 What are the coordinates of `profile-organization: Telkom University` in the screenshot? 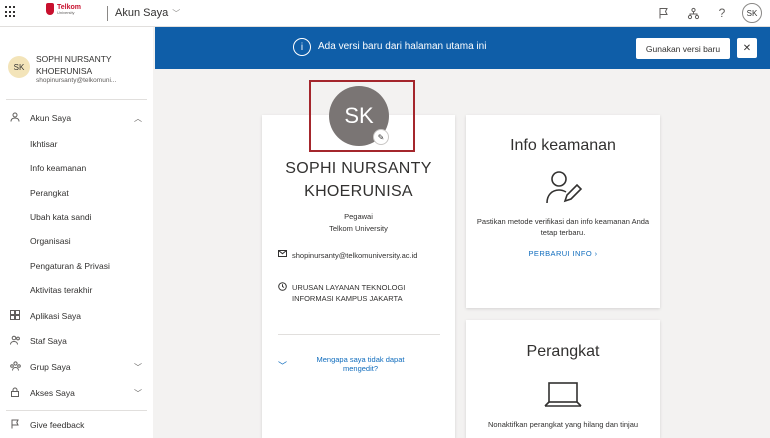 It's located at (358, 228).